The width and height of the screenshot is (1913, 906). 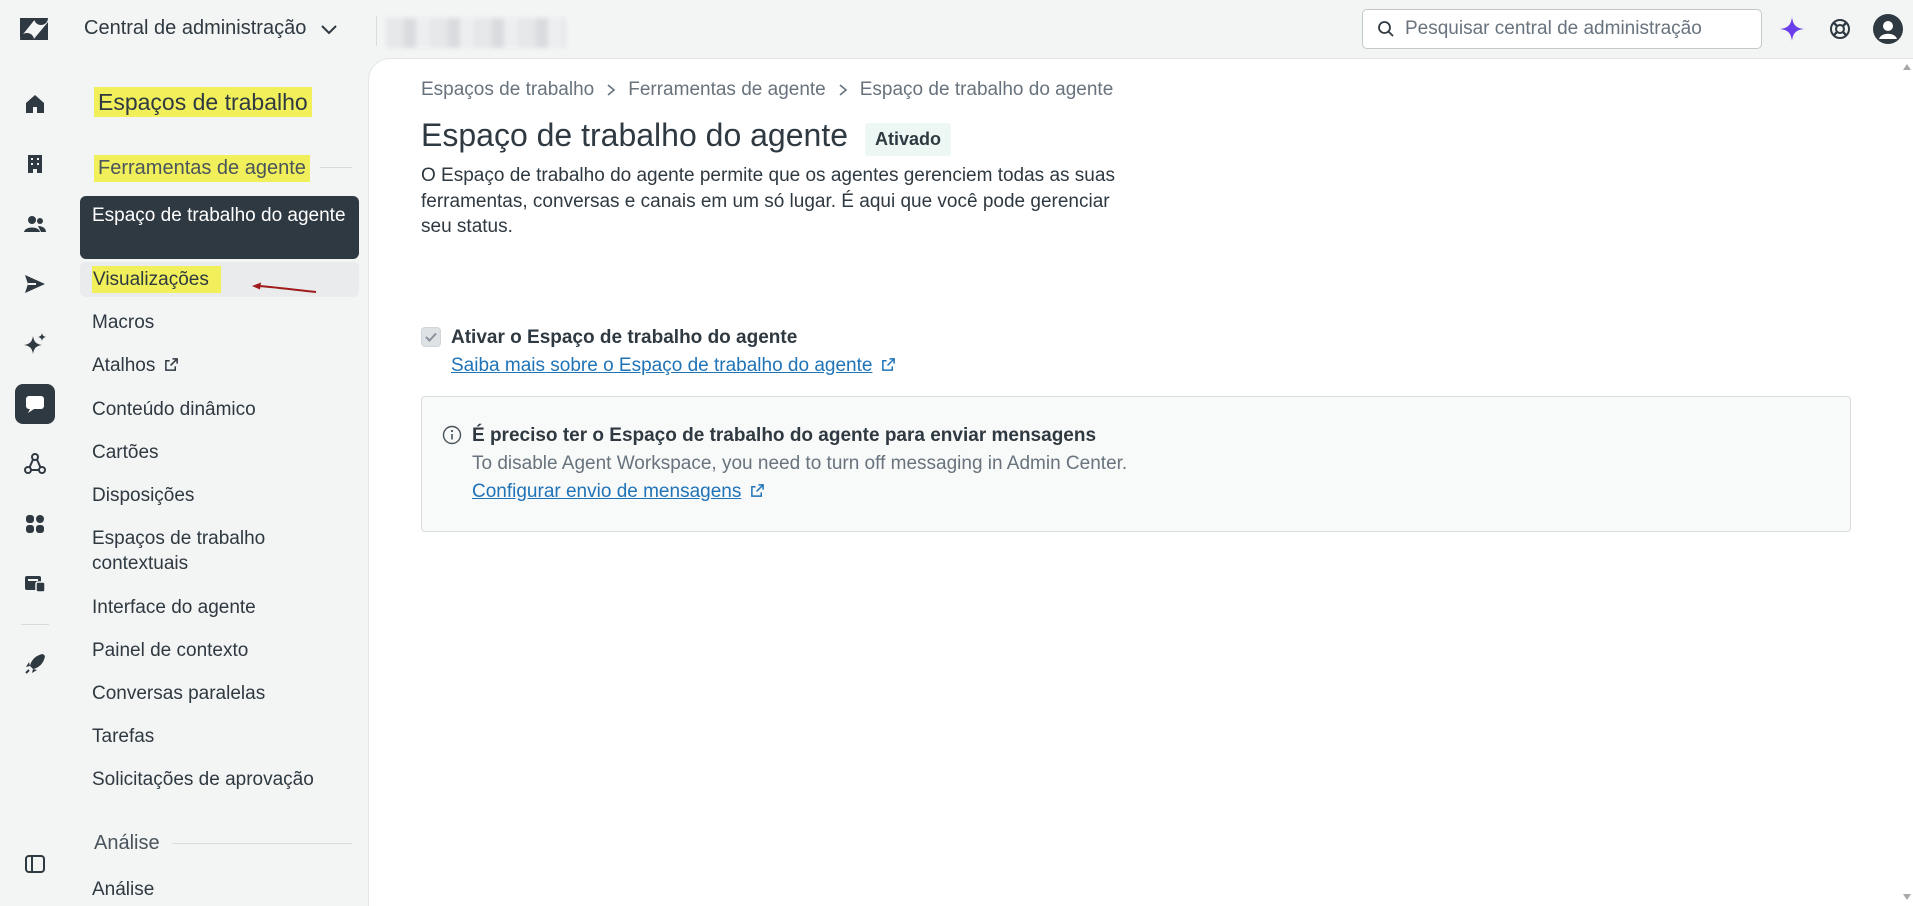 I want to click on sidebar-item-label: Solicitações de aprovação, so click(x=203, y=779).